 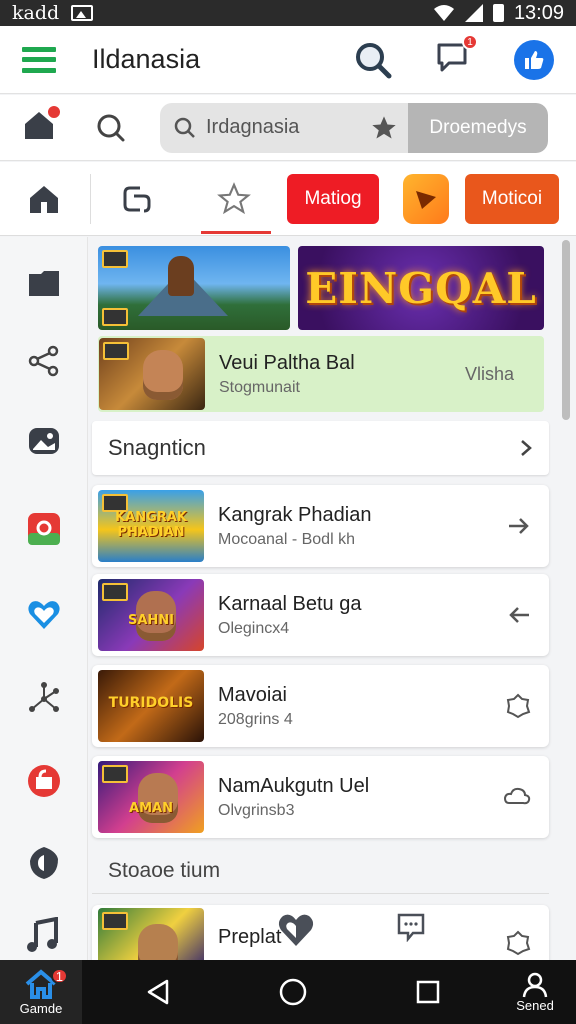 What do you see at coordinates (295, 514) in the screenshot?
I see `item-title: Kangrak Phadian` at bounding box center [295, 514].